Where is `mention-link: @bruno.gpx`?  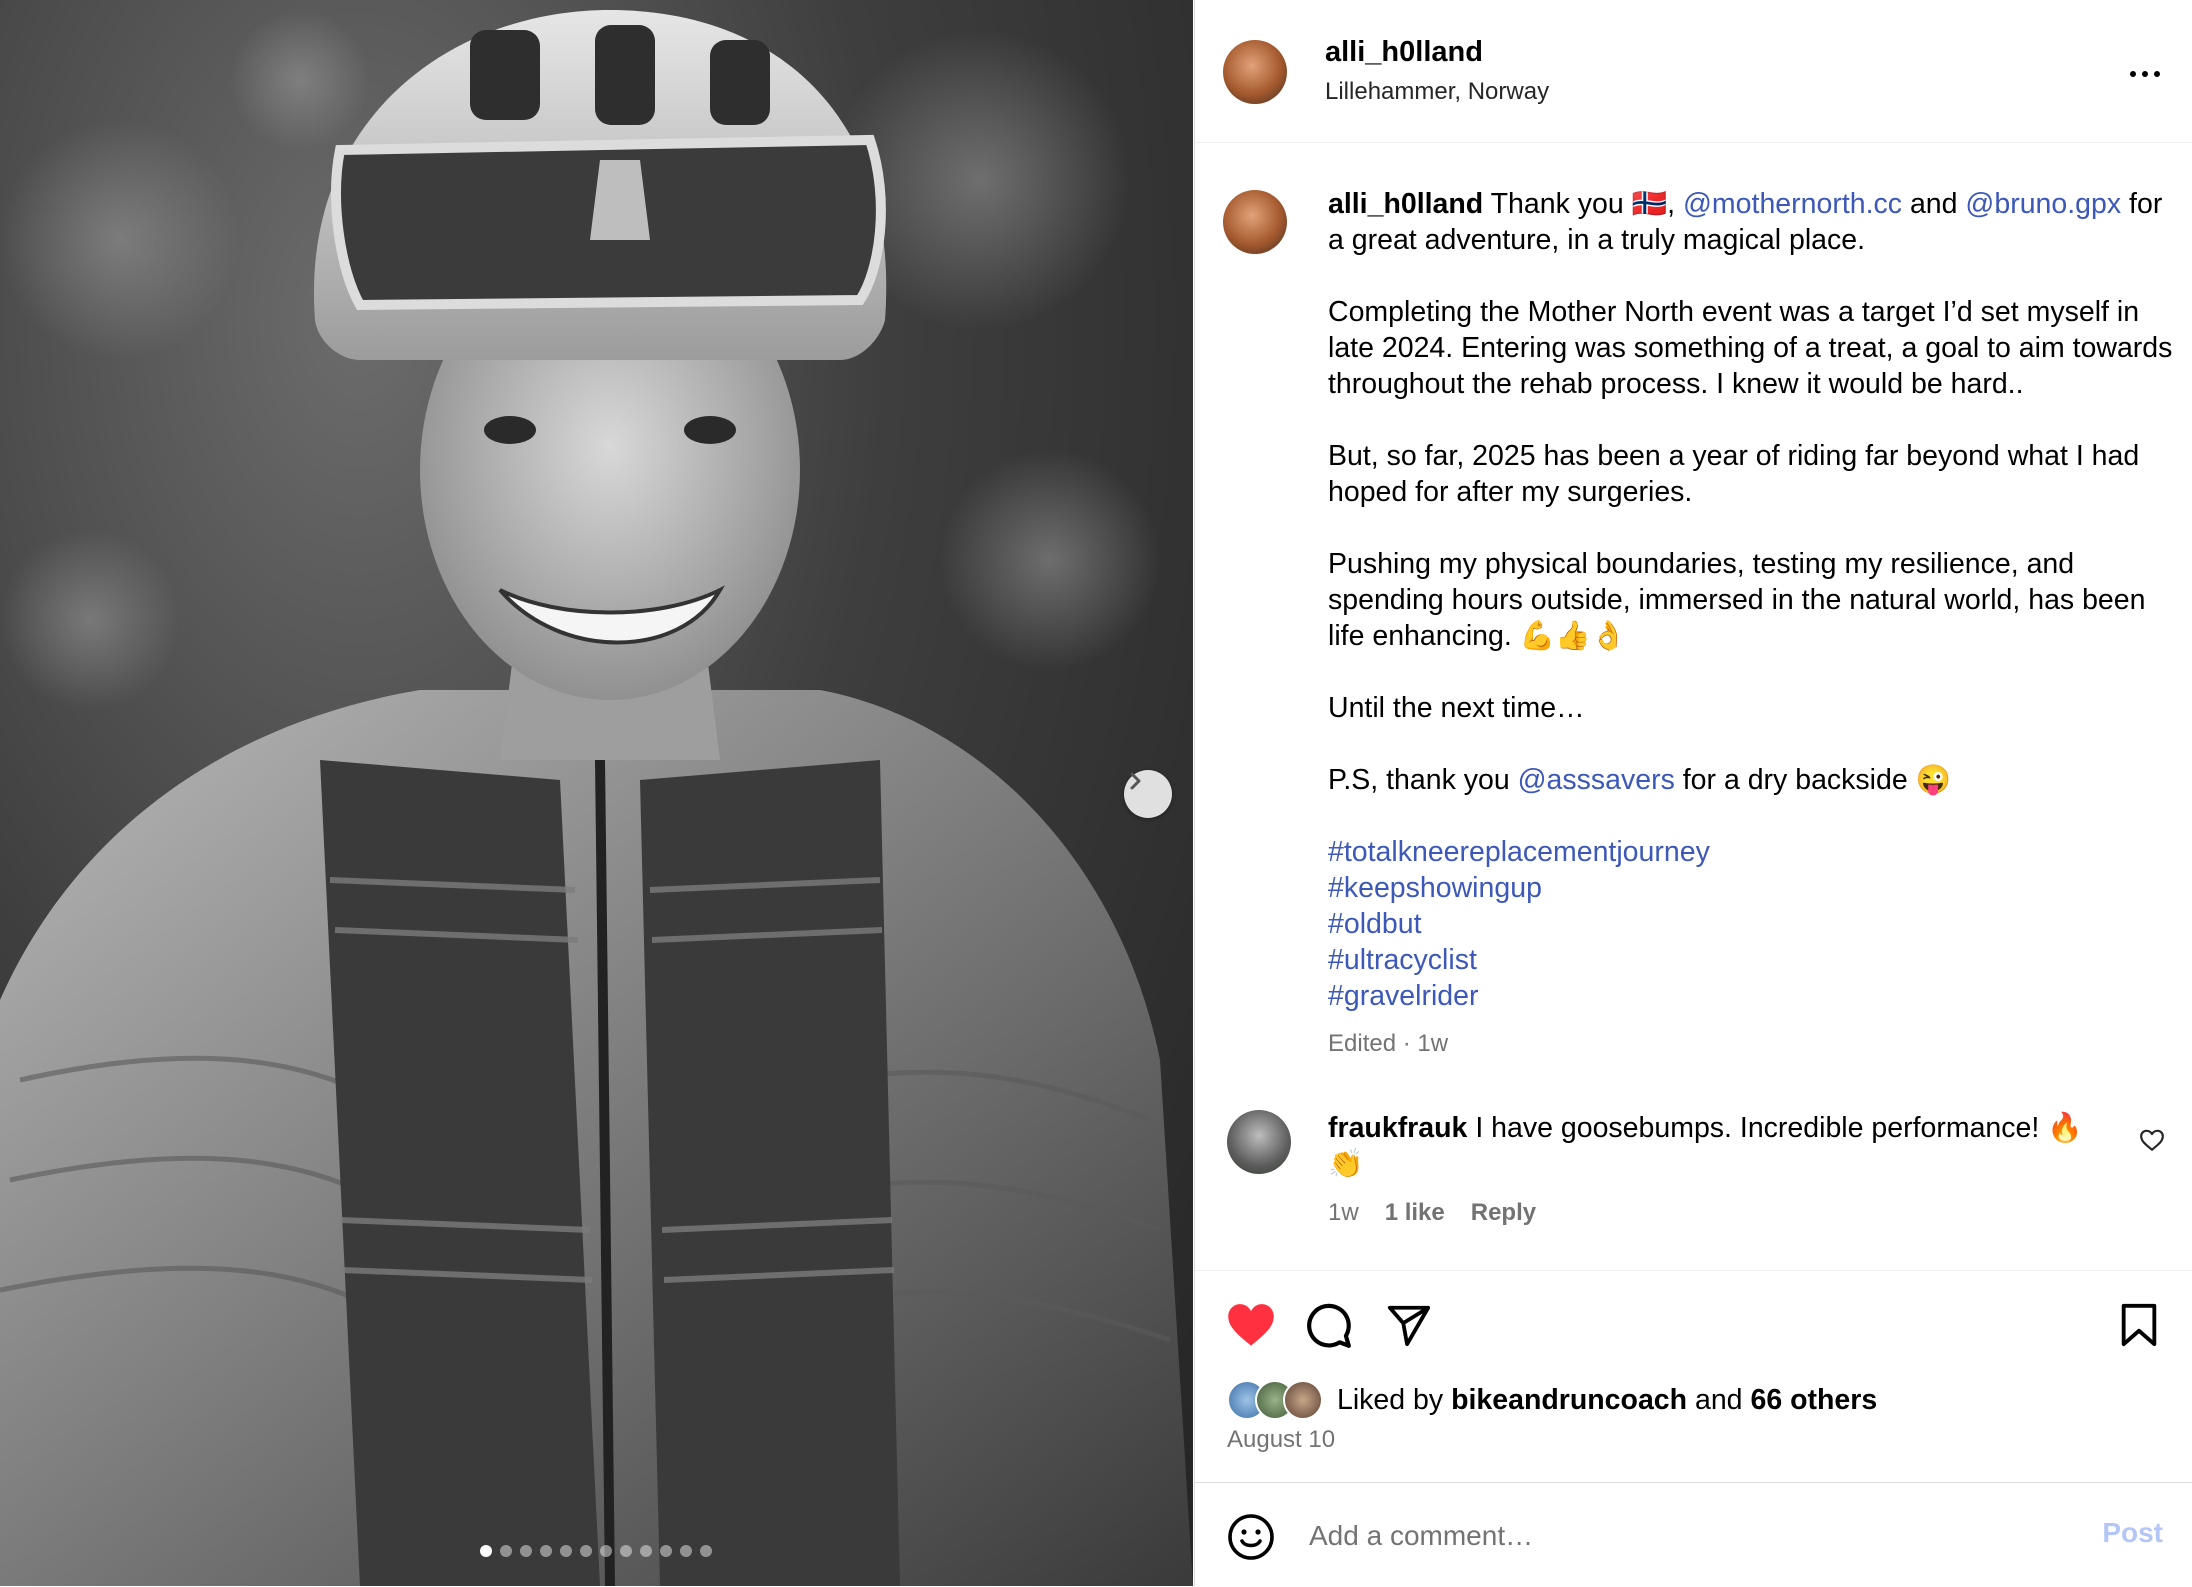 mention-link: @bruno.gpx is located at coordinates (2043, 204).